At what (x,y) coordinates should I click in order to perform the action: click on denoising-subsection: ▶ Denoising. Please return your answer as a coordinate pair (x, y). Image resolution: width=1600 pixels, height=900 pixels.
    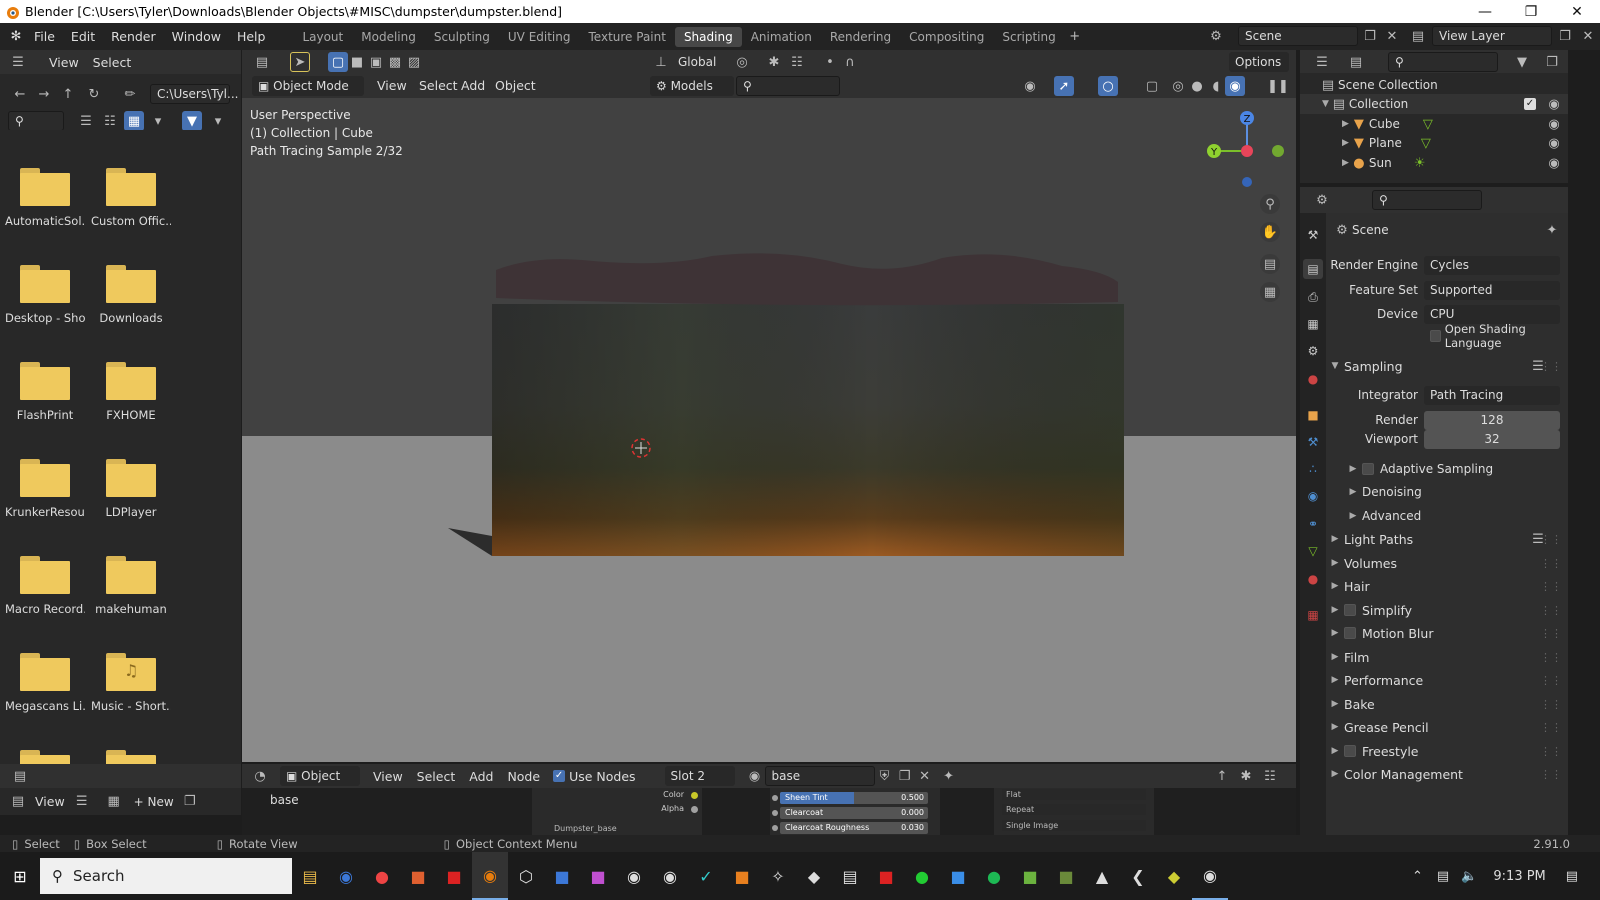
    Looking at the image, I should click on (1447, 492).